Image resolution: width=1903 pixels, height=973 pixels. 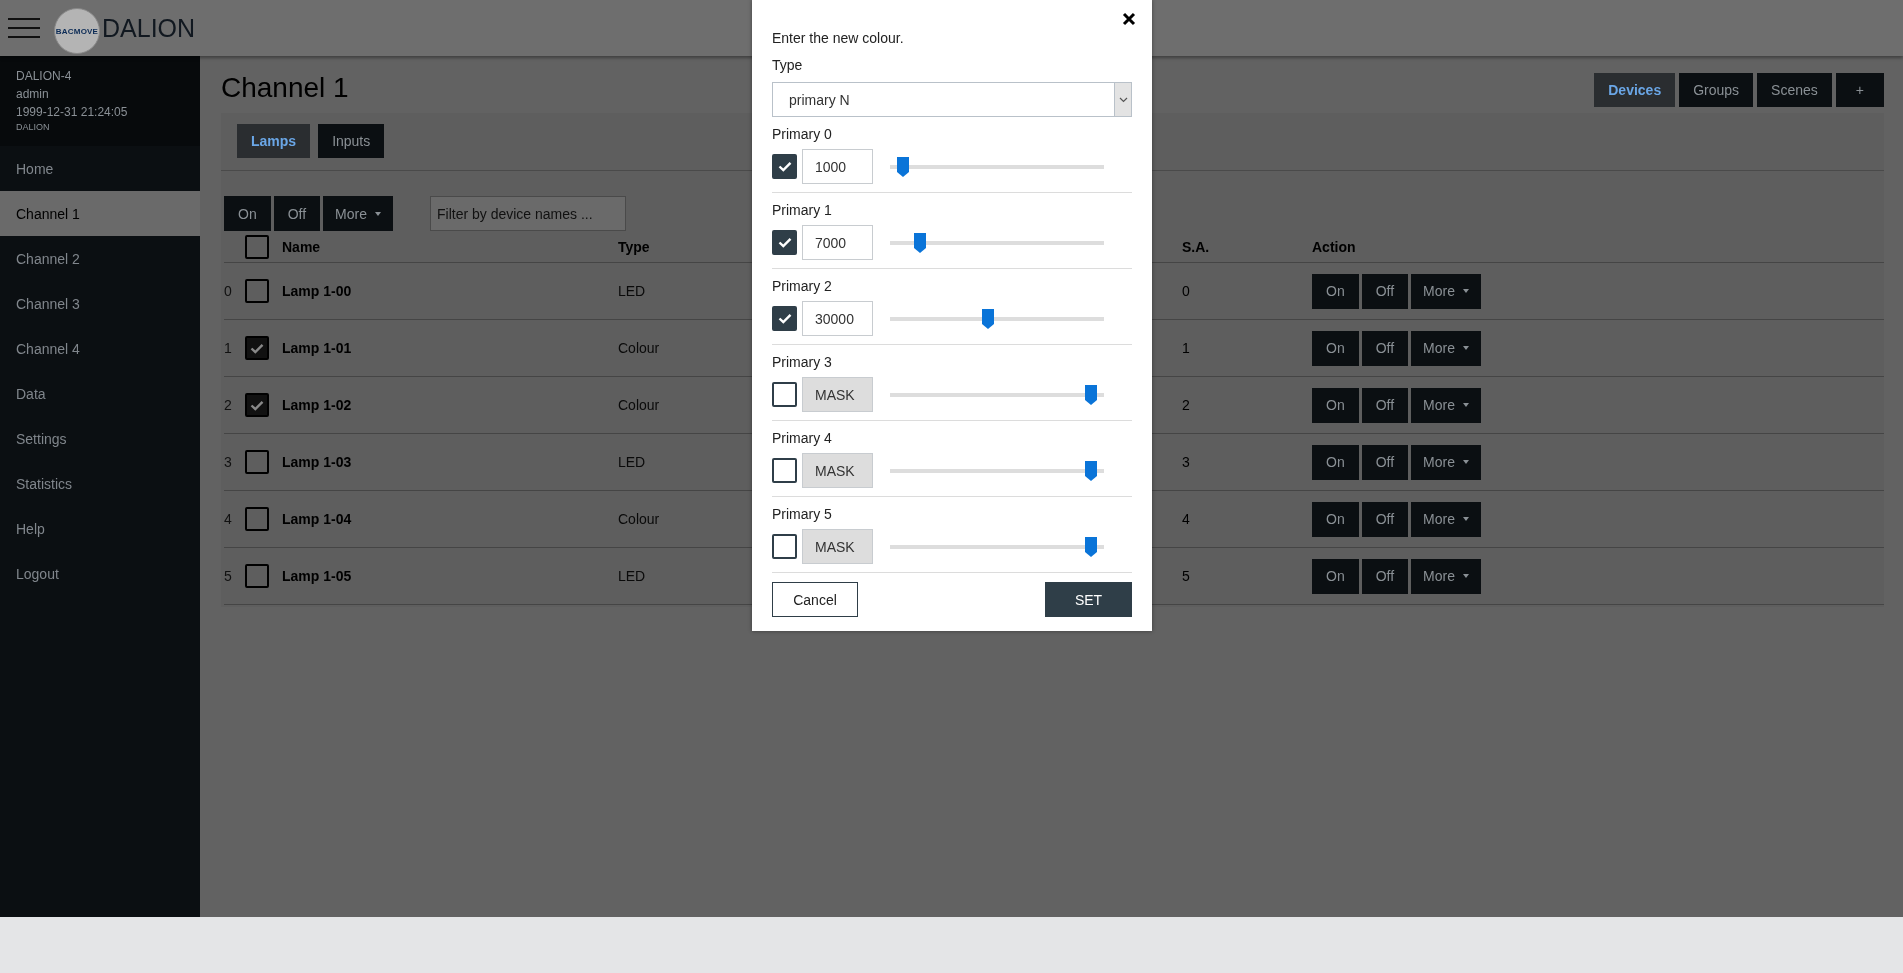 I want to click on primary-value-field: 30000, so click(x=837, y=318).